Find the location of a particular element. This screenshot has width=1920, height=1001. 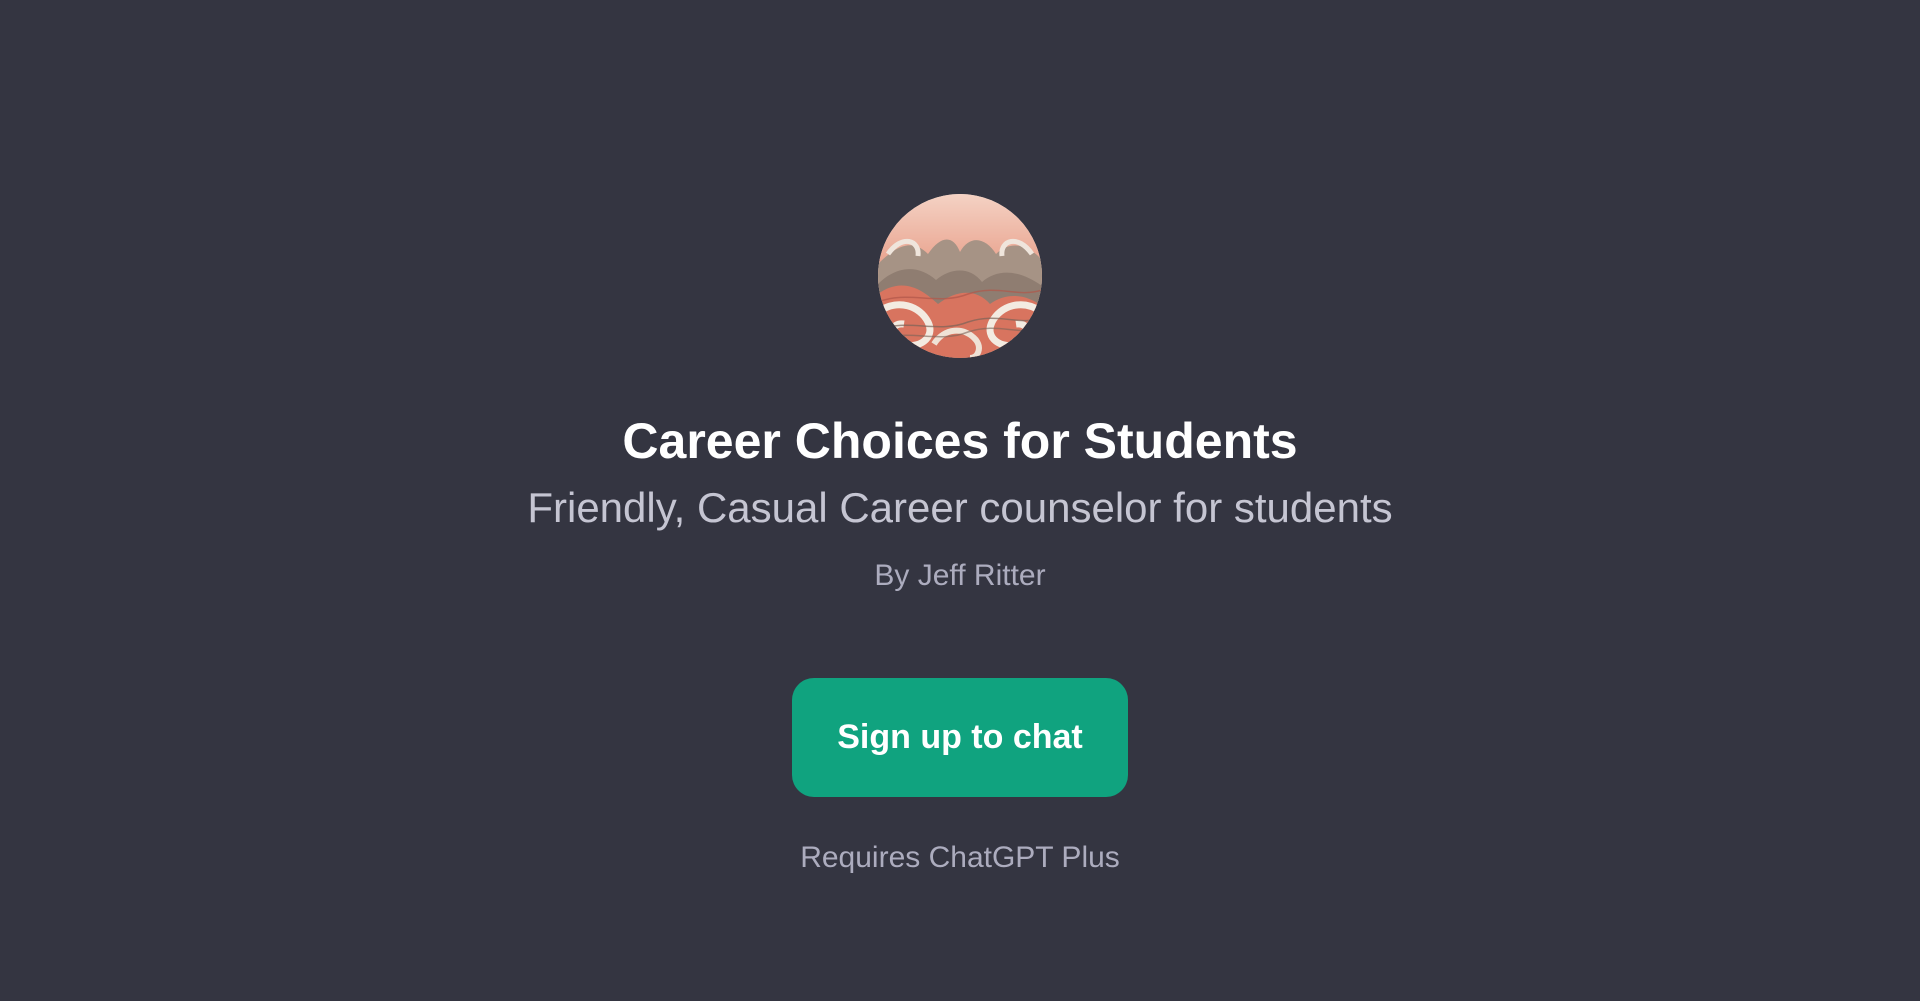

sign-up-button: Sign up to chat is located at coordinates (960, 737).